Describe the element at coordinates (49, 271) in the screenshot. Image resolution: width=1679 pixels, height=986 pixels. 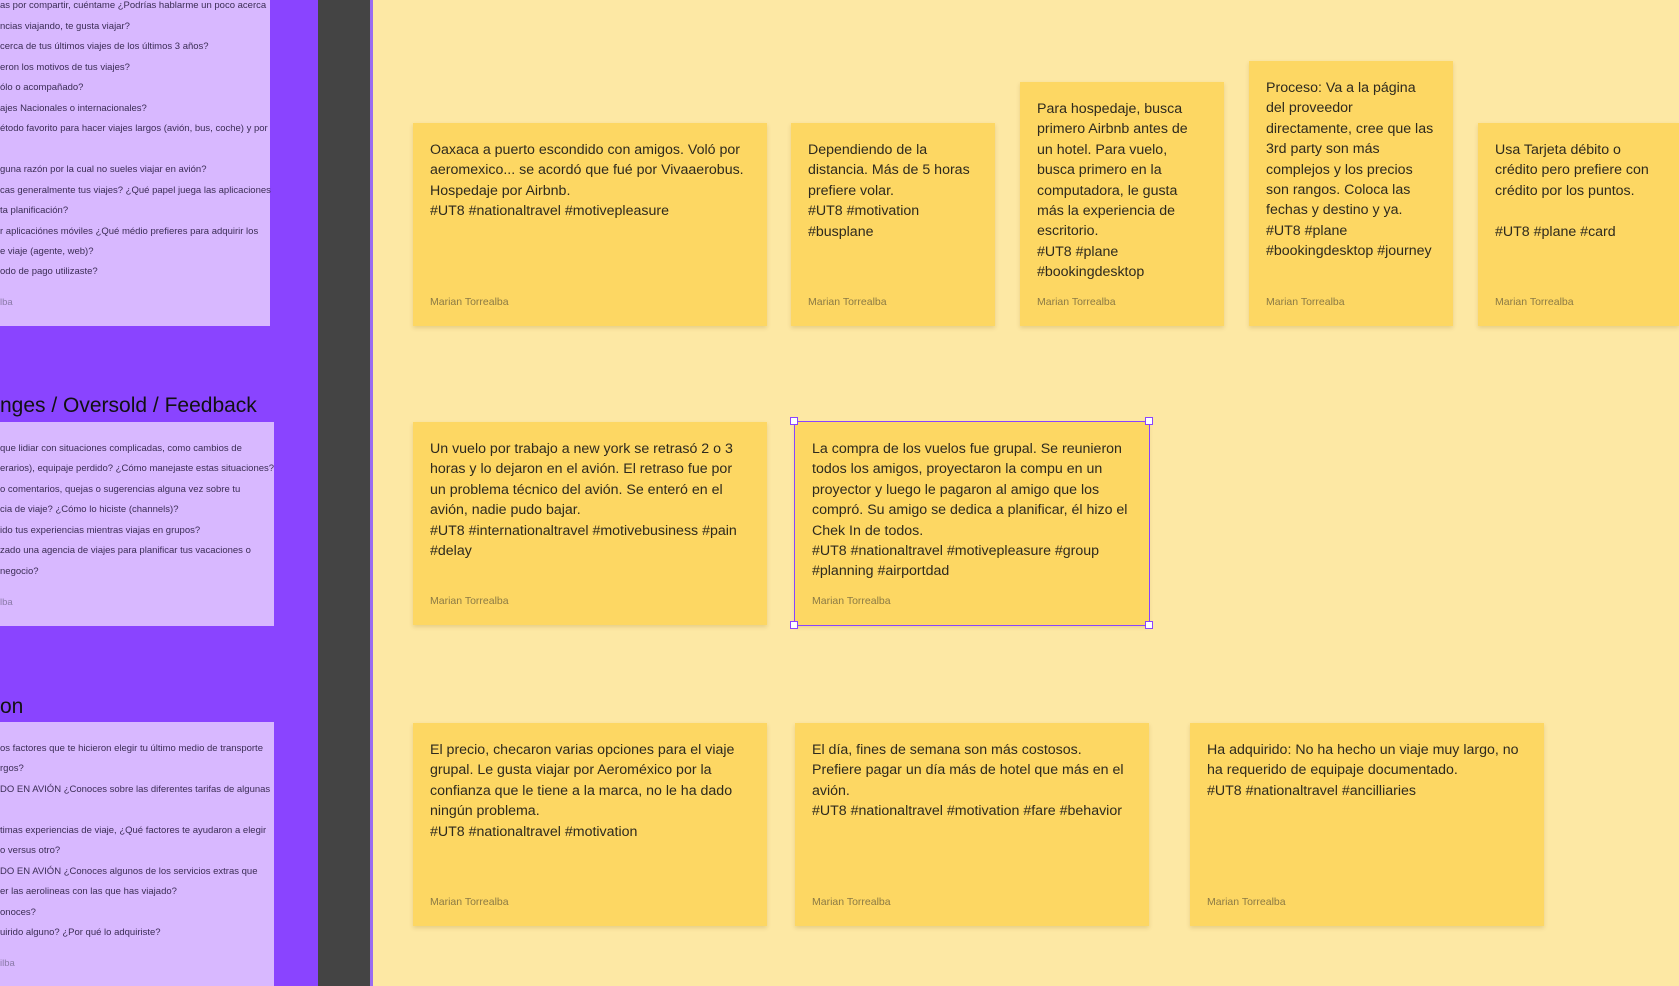
I see `question-line: odo de pago utilizaste?` at that location.